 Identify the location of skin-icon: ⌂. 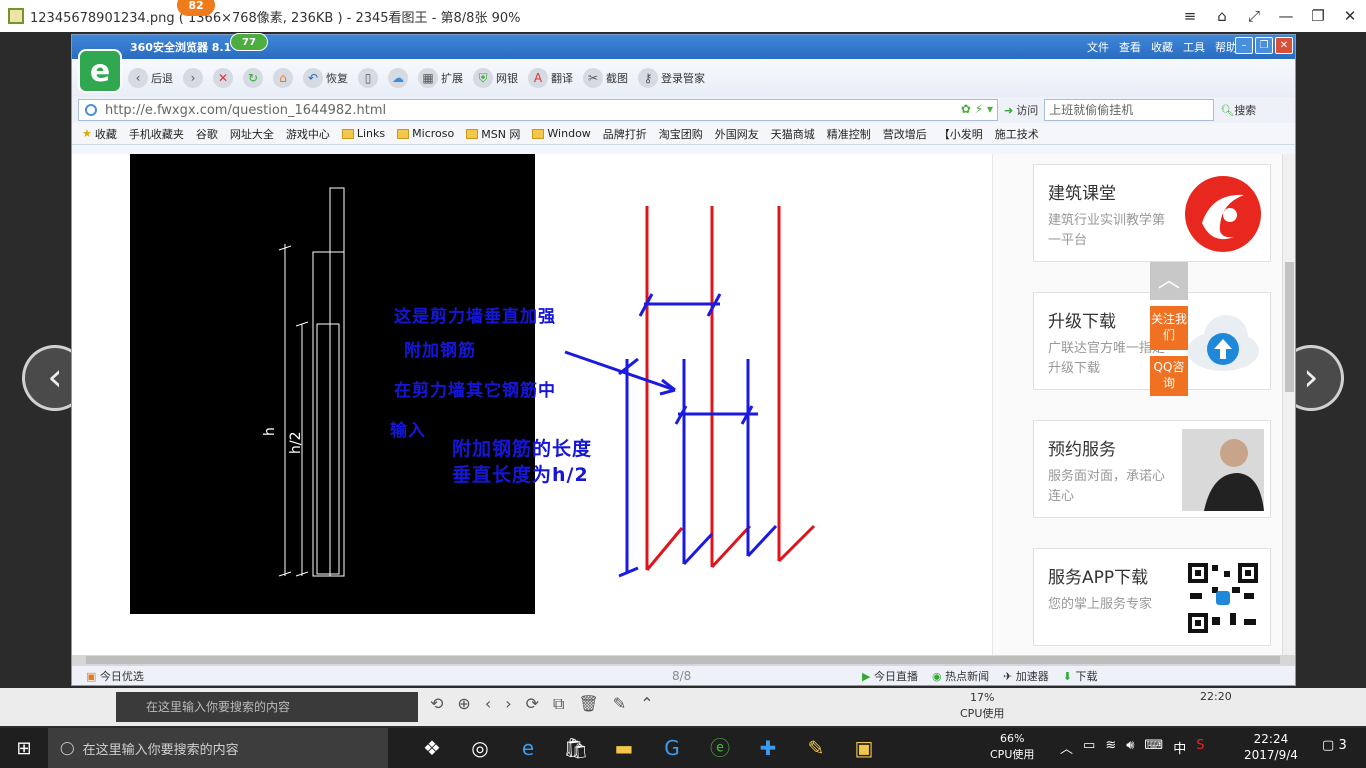
(1222, 16).